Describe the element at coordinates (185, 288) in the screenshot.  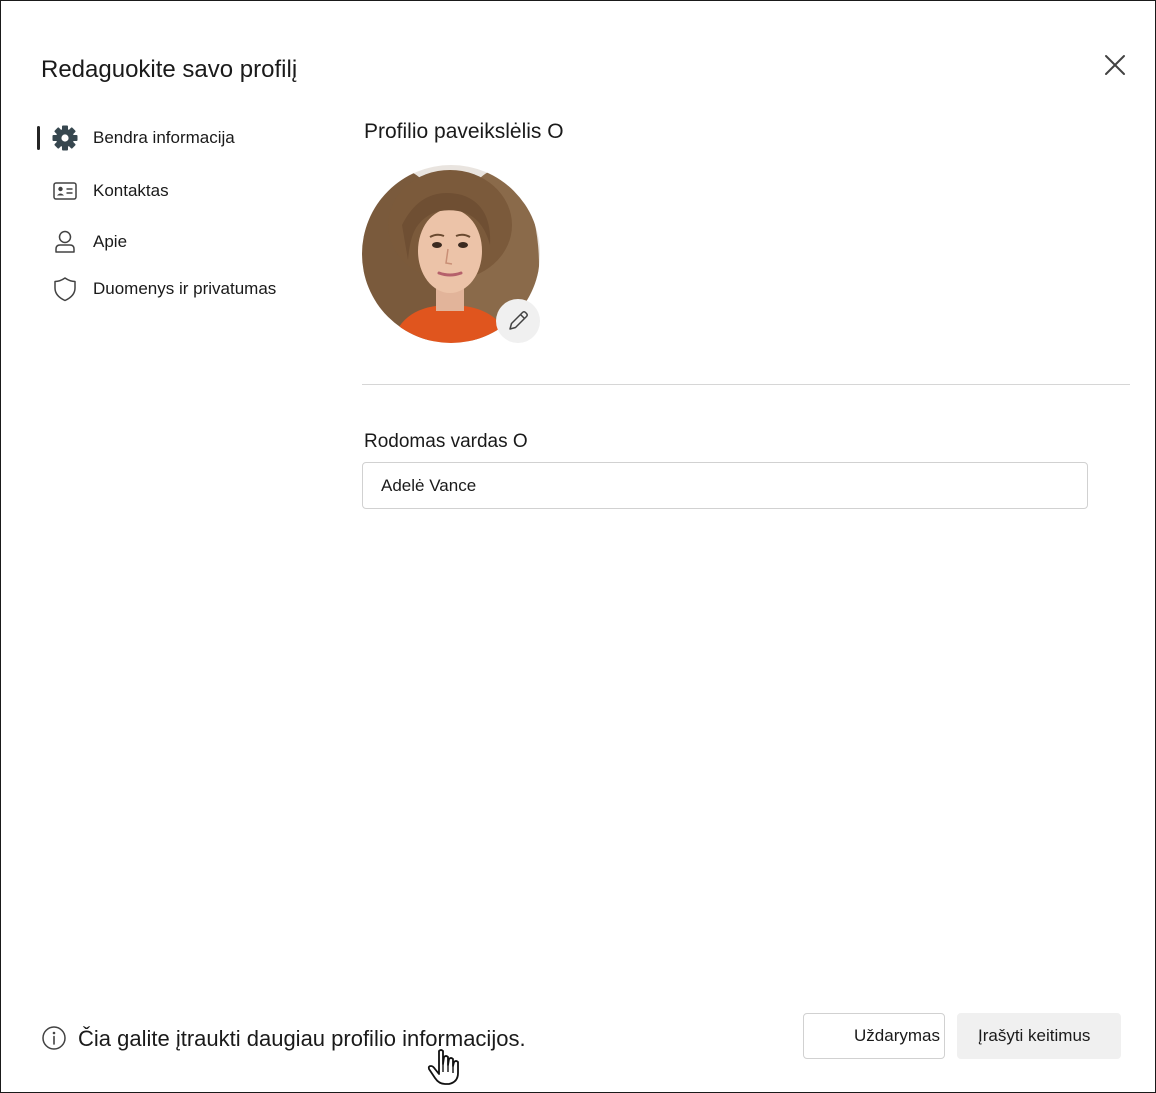
I see `sidebar-item-label: Duomenys ir privatumas` at that location.